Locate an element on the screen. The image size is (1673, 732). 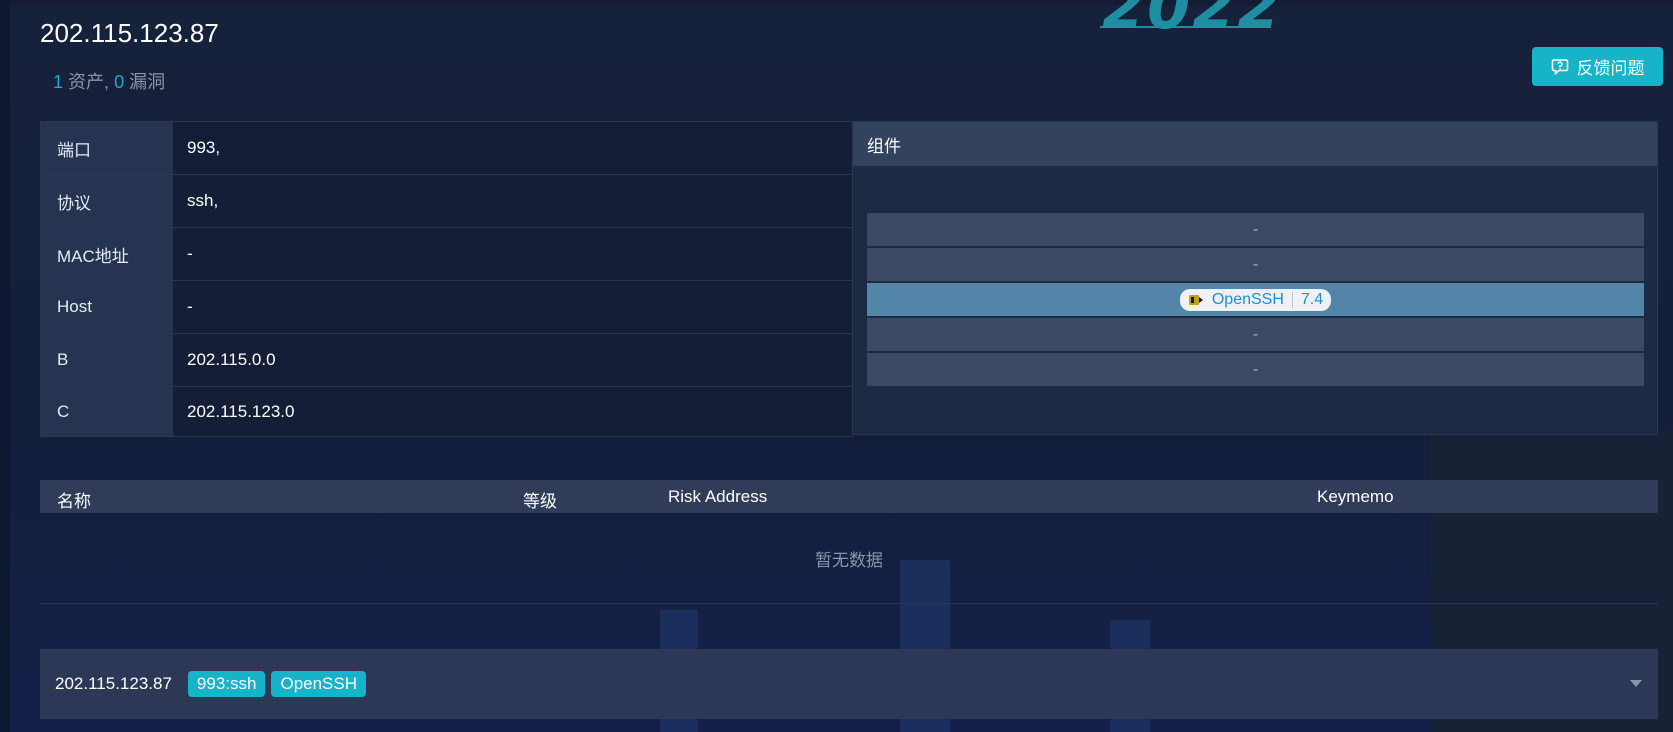
info-key: MAC地址 is located at coordinates (107, 254).